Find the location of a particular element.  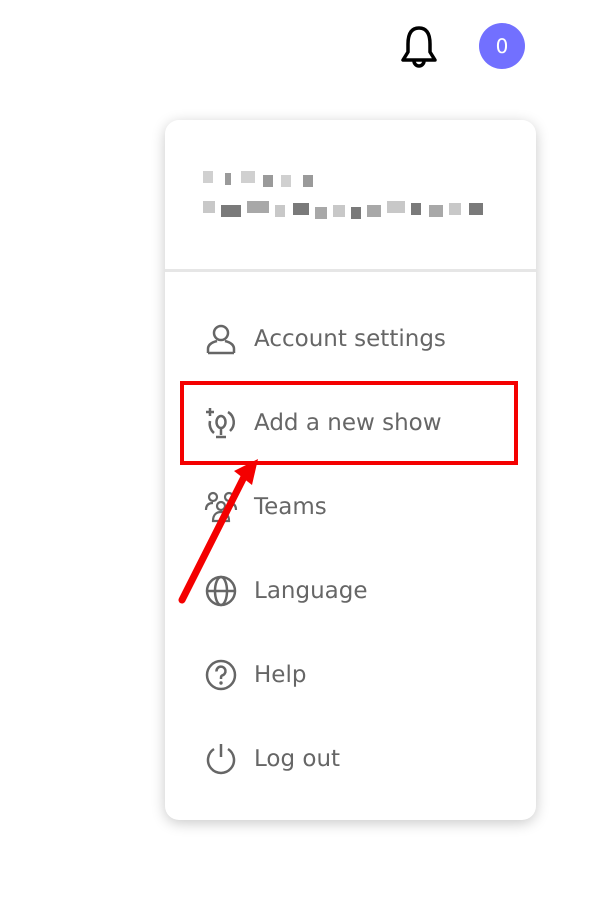

group-icon is located at coordinates (221, 507).